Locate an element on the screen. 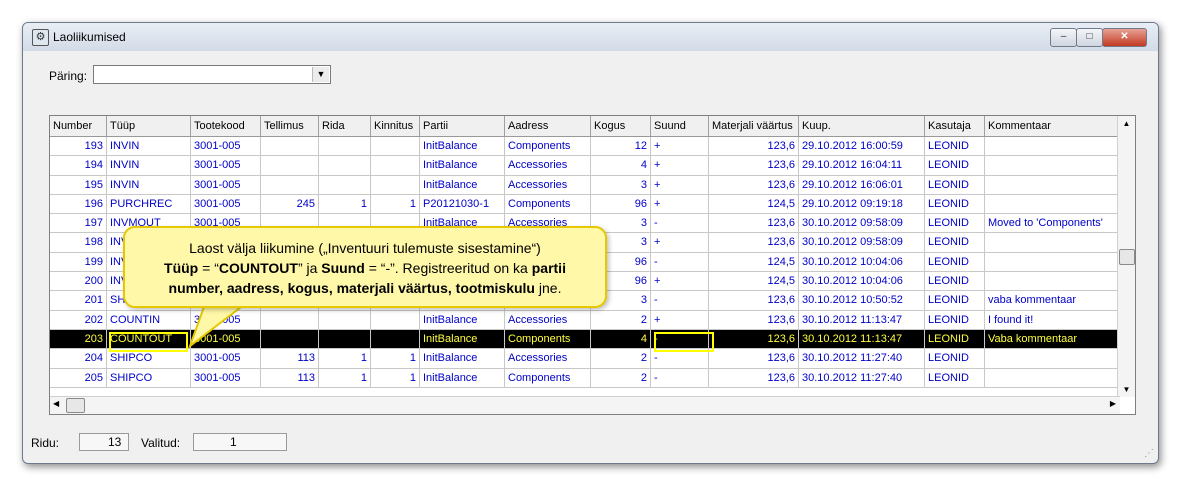 Image resolution: width=1181 pixels, height=484 pixels. cell-comment: vaba kommentaar is located at coordinates (1052, 301).